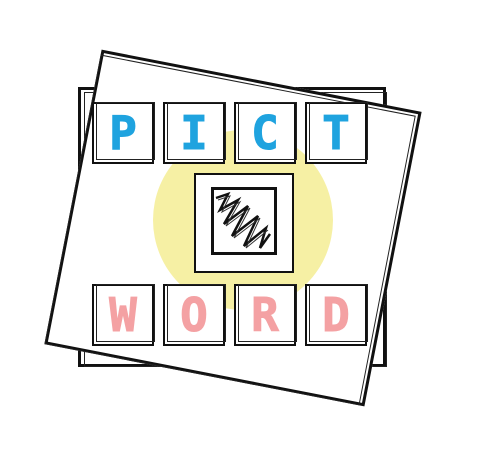 The image size is (478, 451). I want to click on letter-tile-d: D, so click(336, 315).